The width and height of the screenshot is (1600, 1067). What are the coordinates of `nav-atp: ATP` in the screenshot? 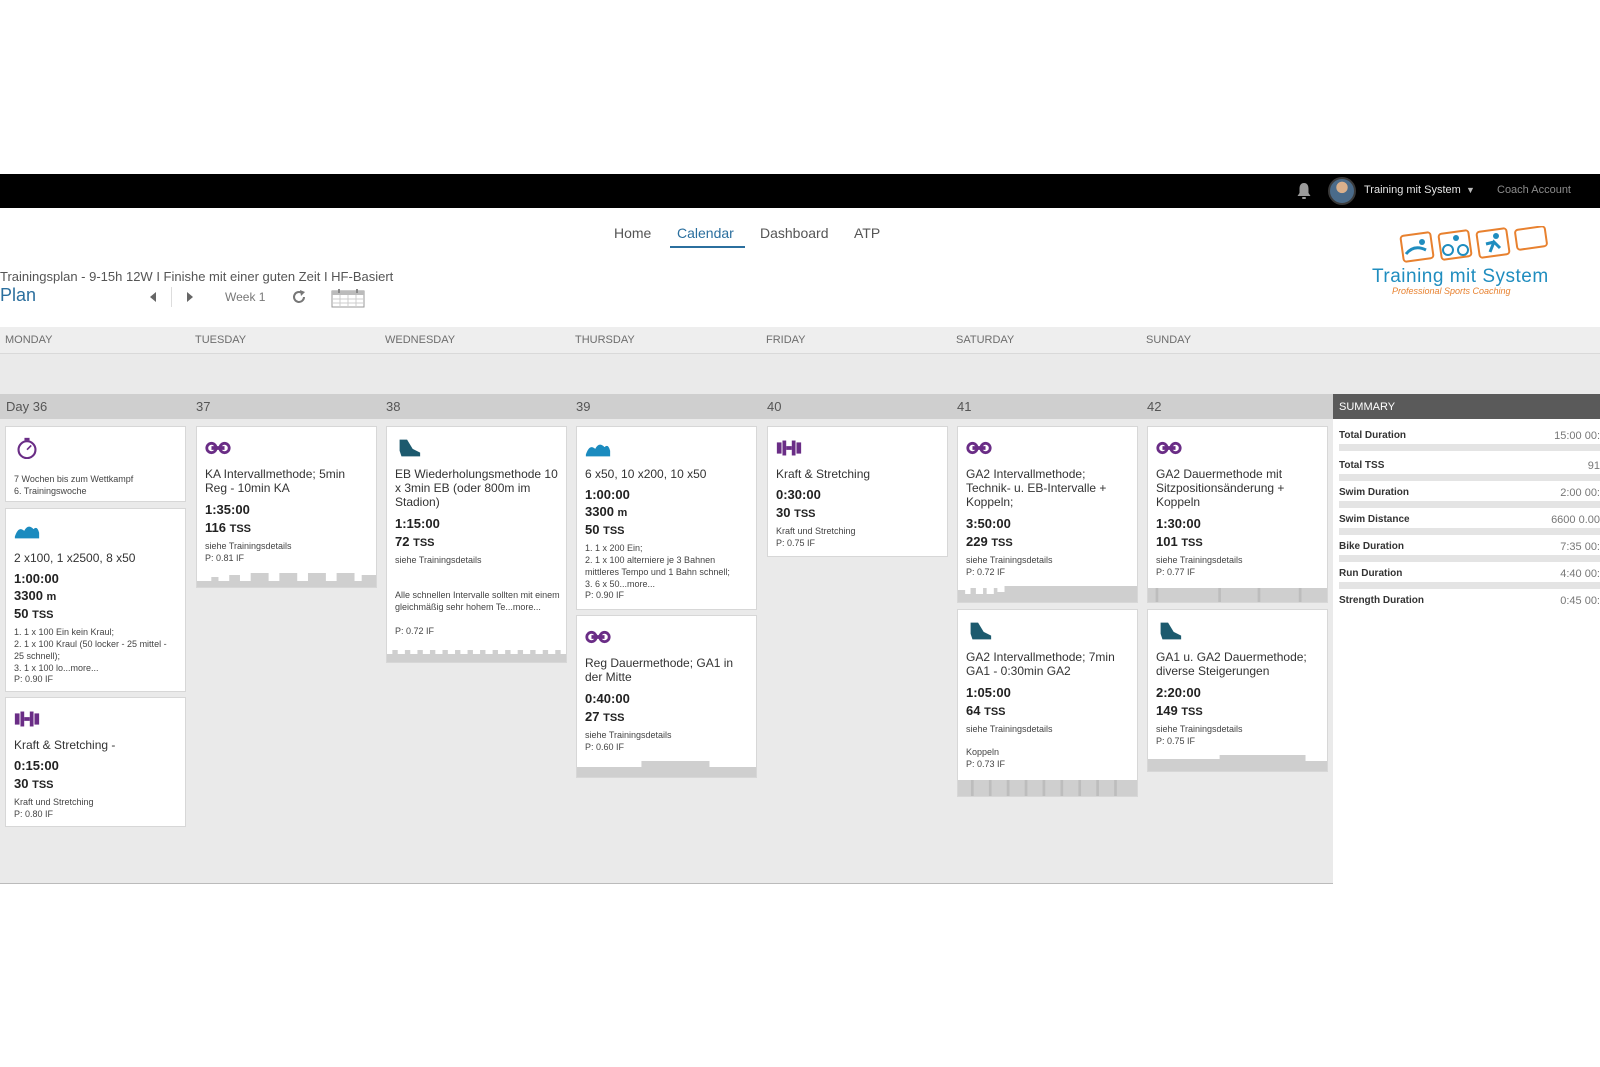 It's located at (867, 233).